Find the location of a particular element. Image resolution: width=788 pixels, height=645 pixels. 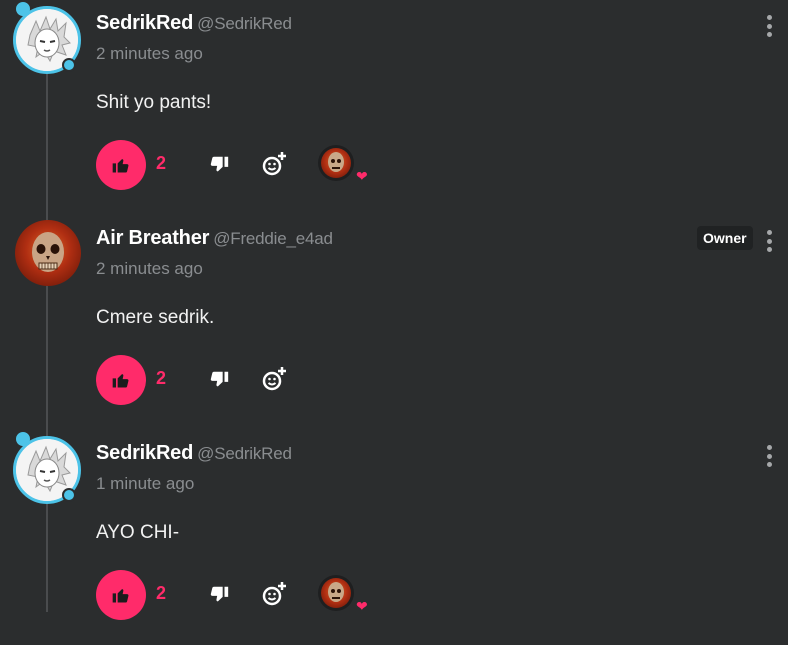

username-handle: @Freddie_e4ad is located at coordinates (273, 238).